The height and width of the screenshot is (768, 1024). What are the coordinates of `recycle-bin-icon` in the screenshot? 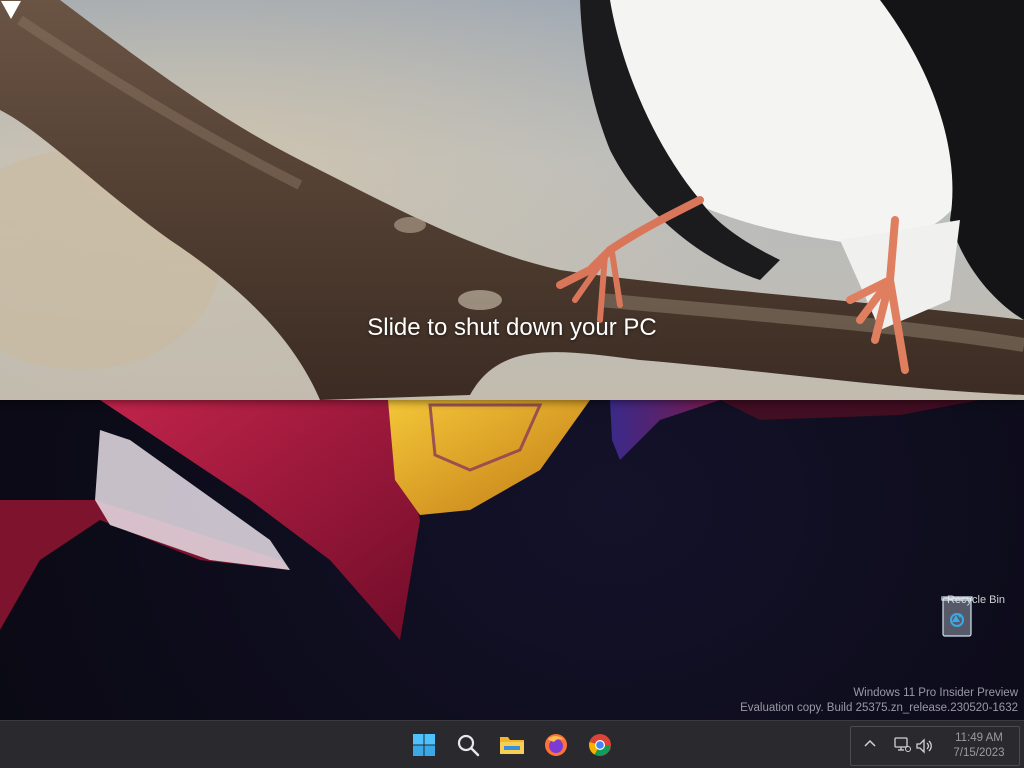 It's located at (957, 616).